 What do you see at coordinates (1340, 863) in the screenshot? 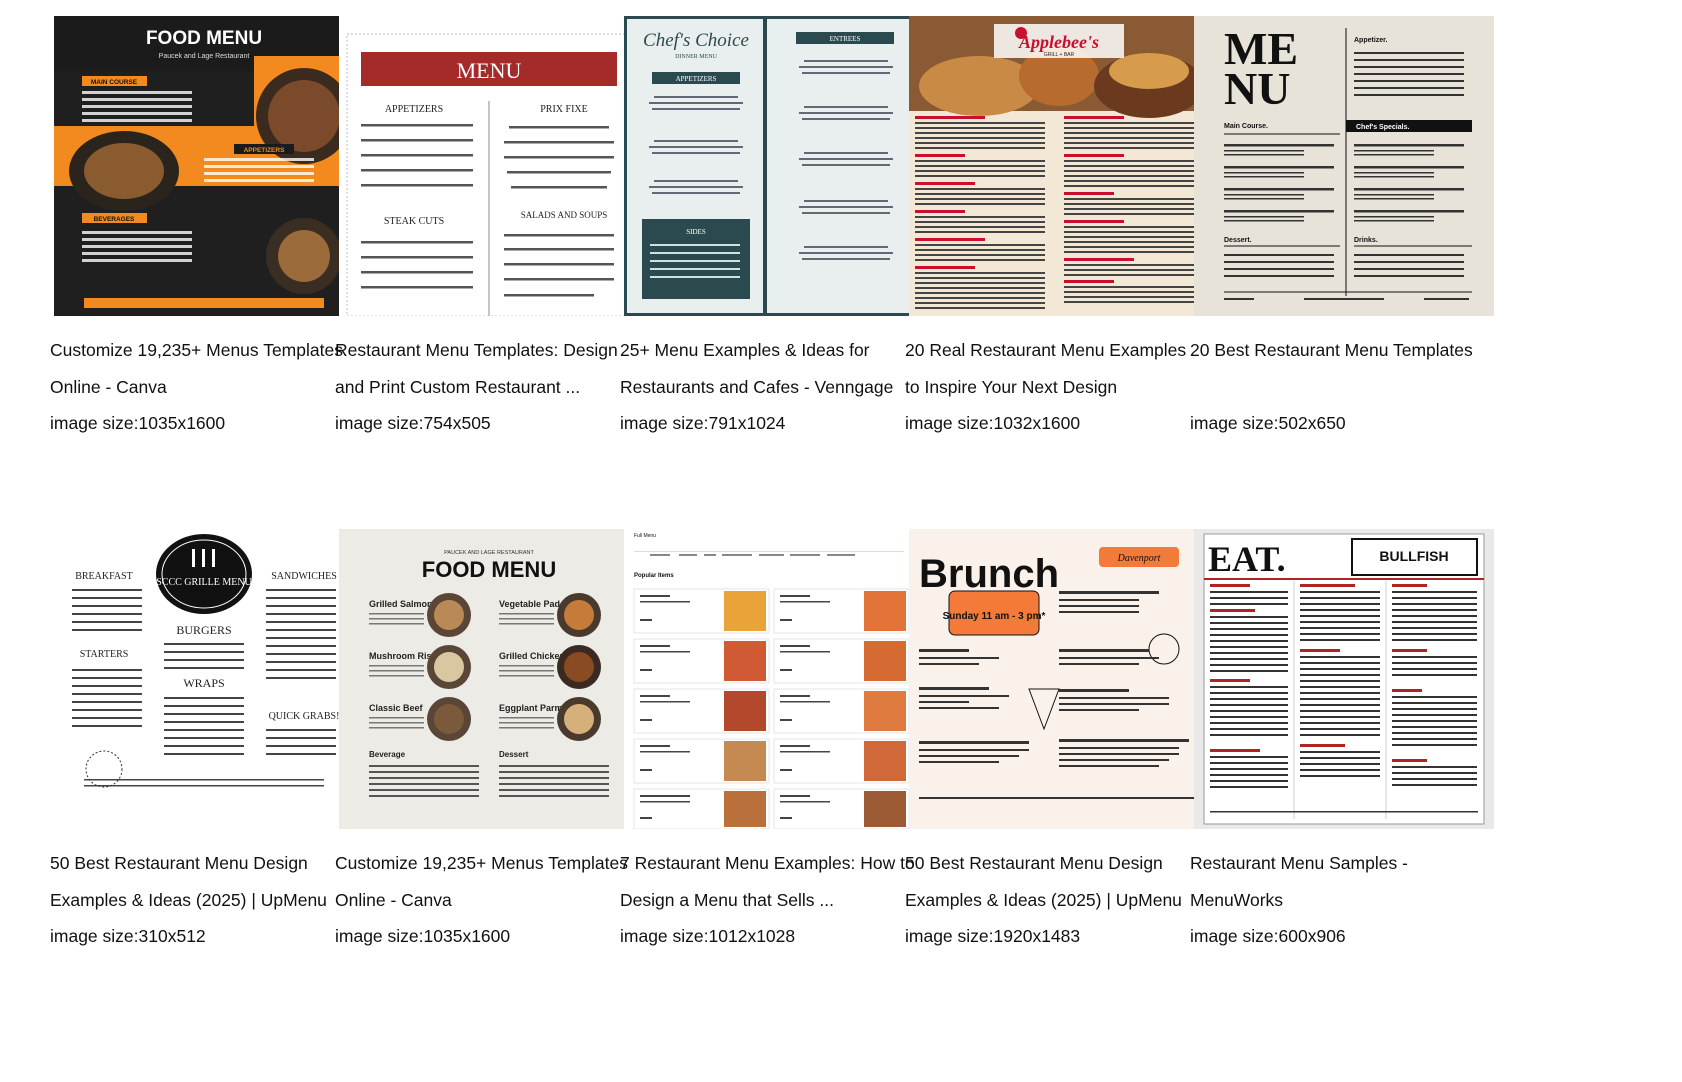
I see `result-title-line: Restaurant Menu Samples -` at bounding box center [1340, 863].